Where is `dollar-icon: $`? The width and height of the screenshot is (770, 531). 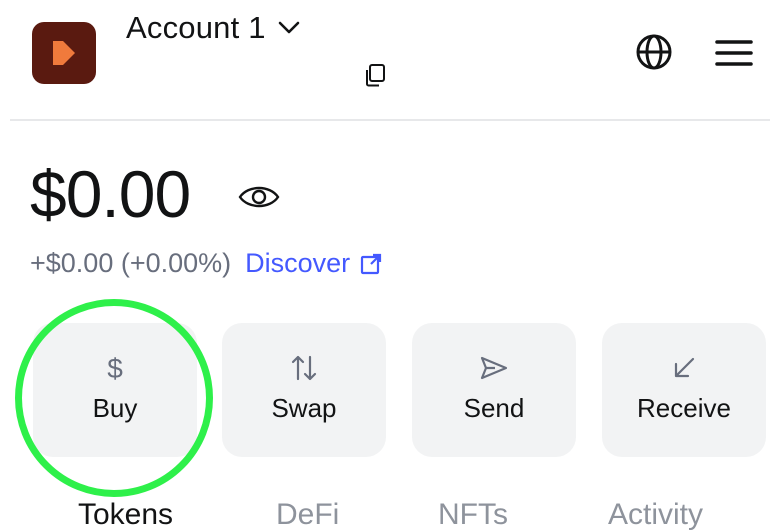
dollar-icon: $ is located at coordinates (115, 368).